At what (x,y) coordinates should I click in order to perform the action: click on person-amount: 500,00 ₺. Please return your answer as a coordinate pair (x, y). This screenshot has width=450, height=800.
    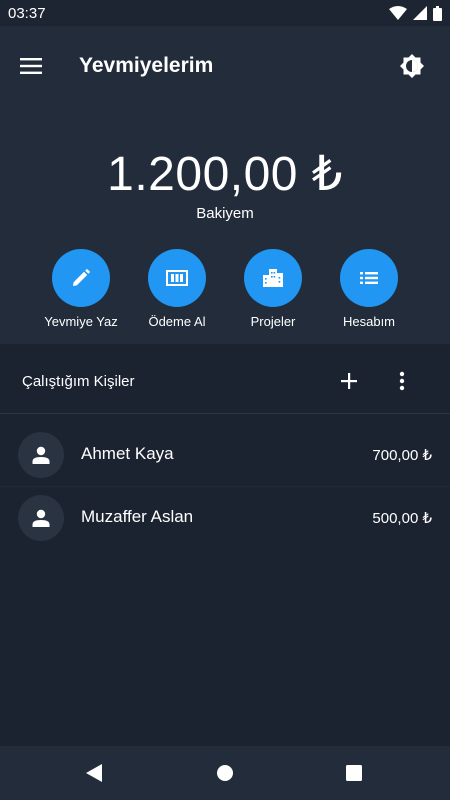
    Looking at the image, I should click on (402, 518).